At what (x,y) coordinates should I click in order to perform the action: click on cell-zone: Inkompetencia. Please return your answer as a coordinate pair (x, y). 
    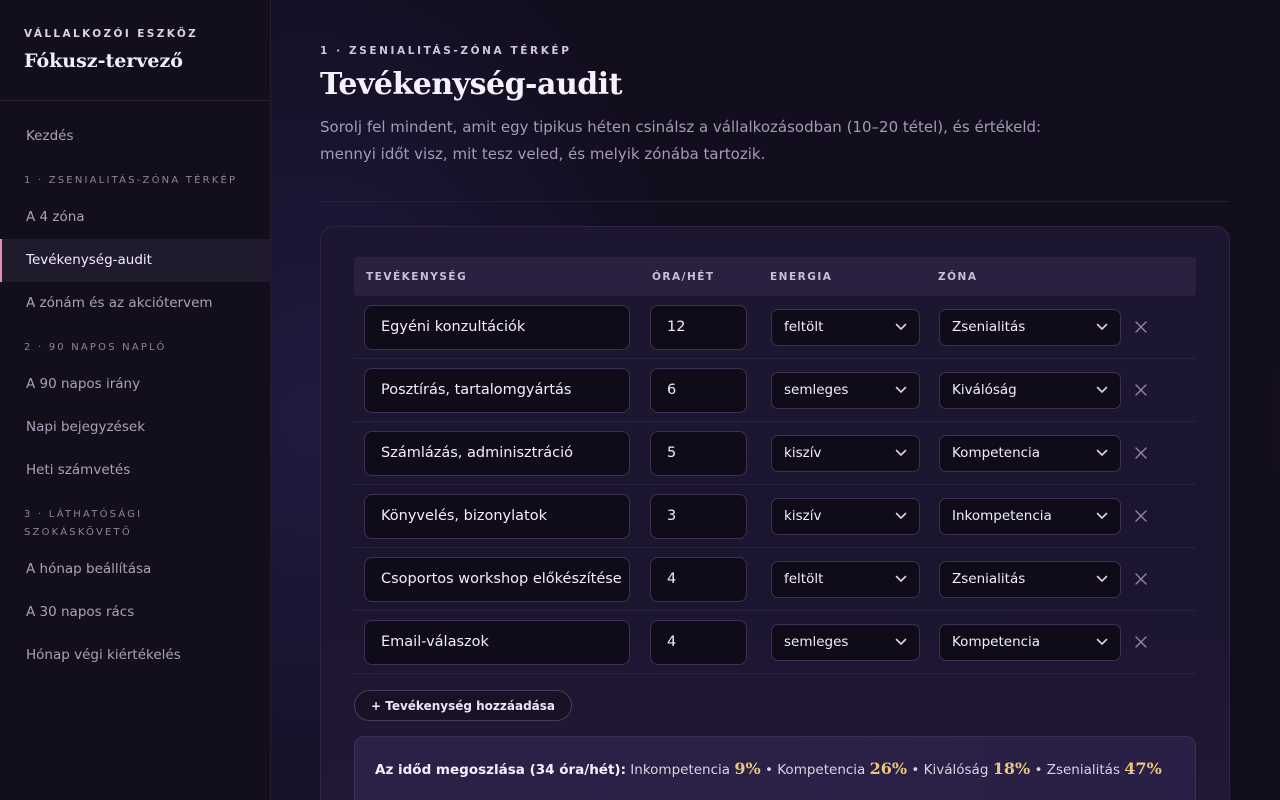
    Looking at the image, I should click on (1026, 516).